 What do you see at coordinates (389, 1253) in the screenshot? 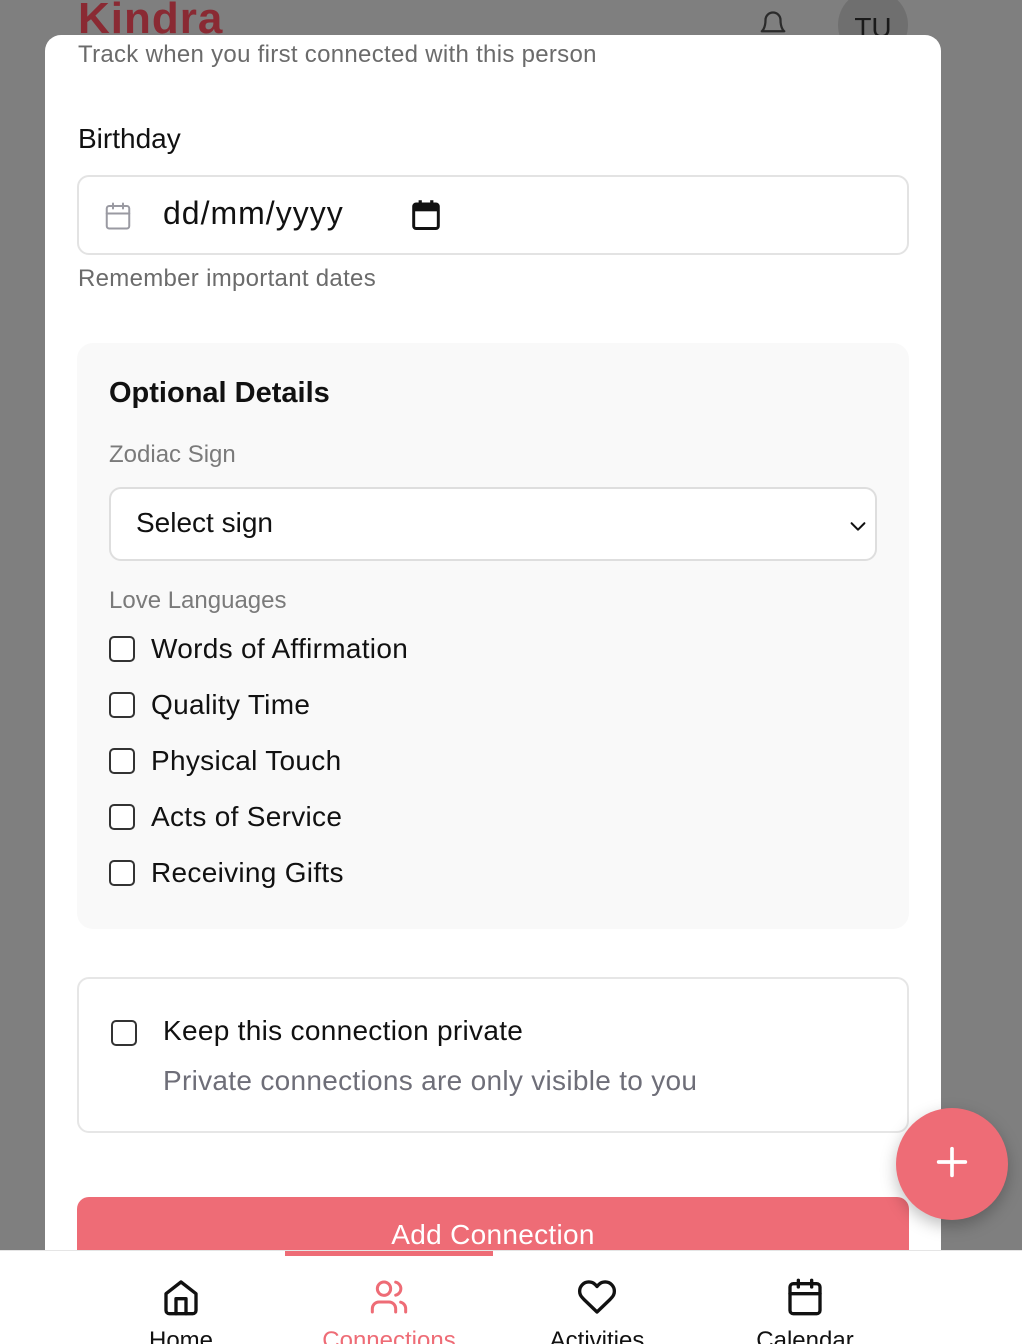
I see `active-tab-indicator` at bounding box center [389, 1253].